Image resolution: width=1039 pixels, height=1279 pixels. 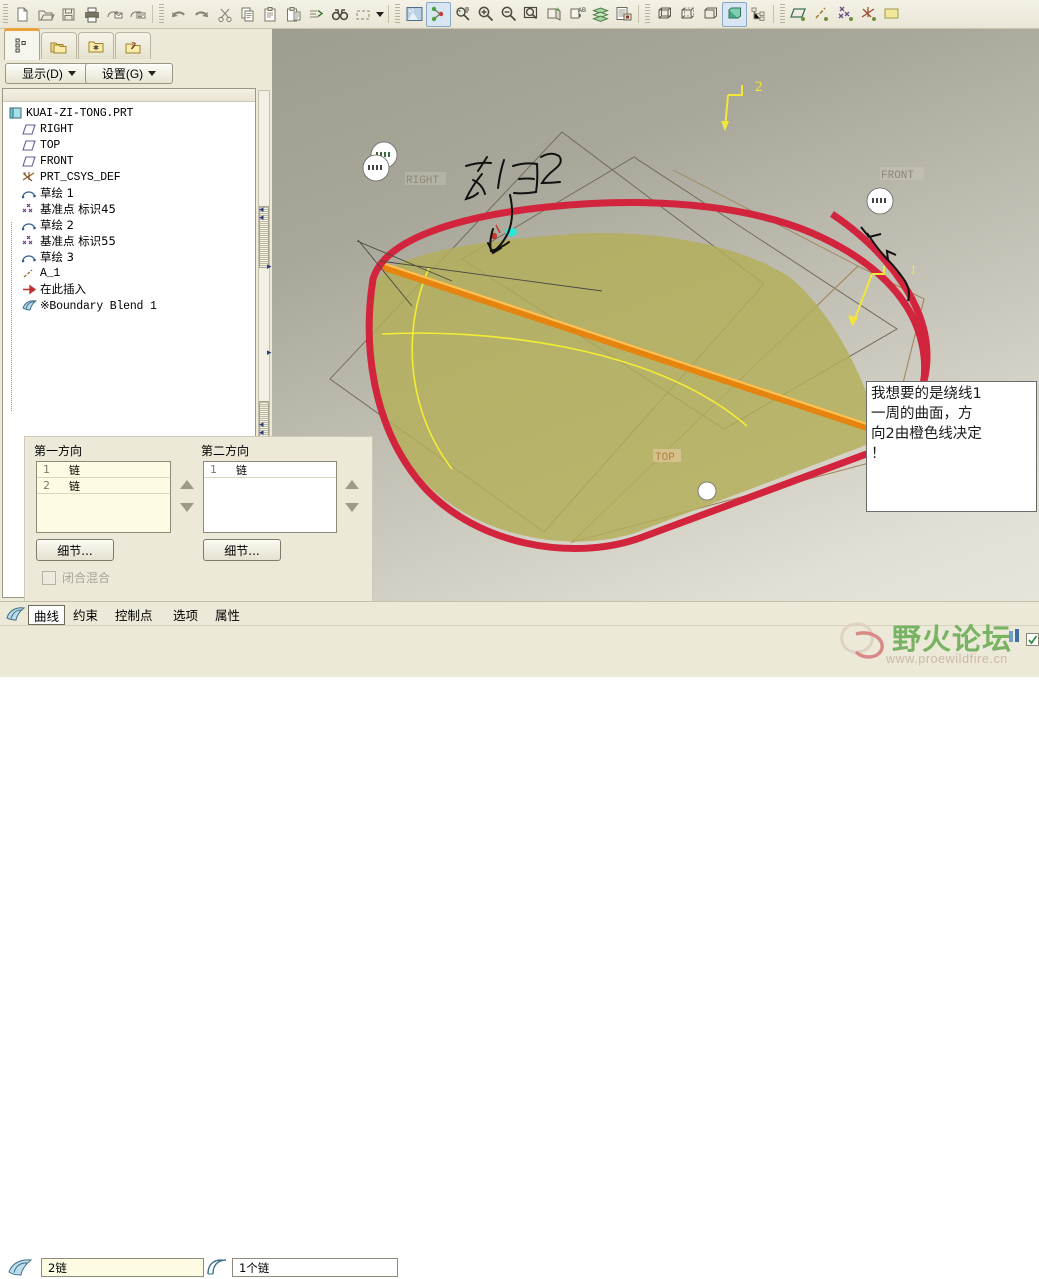 I want to click on tree-item-sketch-2: 草绘 2, so click(x=129, y=225).